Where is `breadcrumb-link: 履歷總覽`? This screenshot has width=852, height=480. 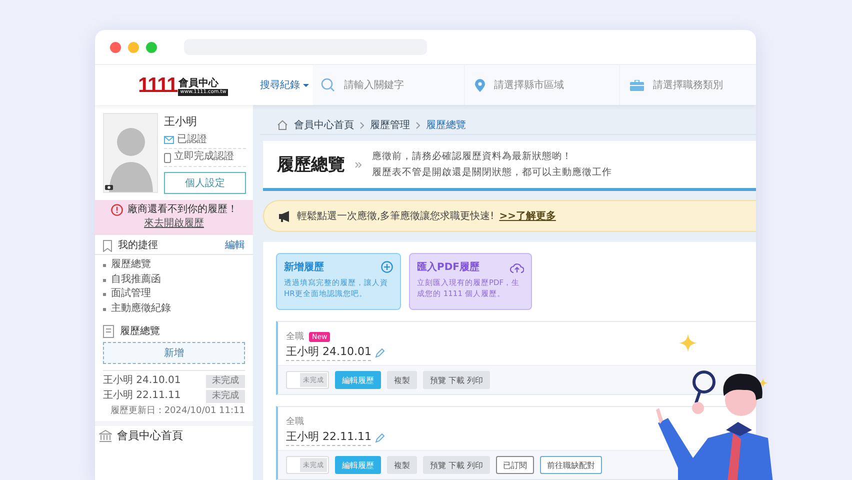 breadcrumb-link: 履歷總覽 is located at coordinates (446, 125).